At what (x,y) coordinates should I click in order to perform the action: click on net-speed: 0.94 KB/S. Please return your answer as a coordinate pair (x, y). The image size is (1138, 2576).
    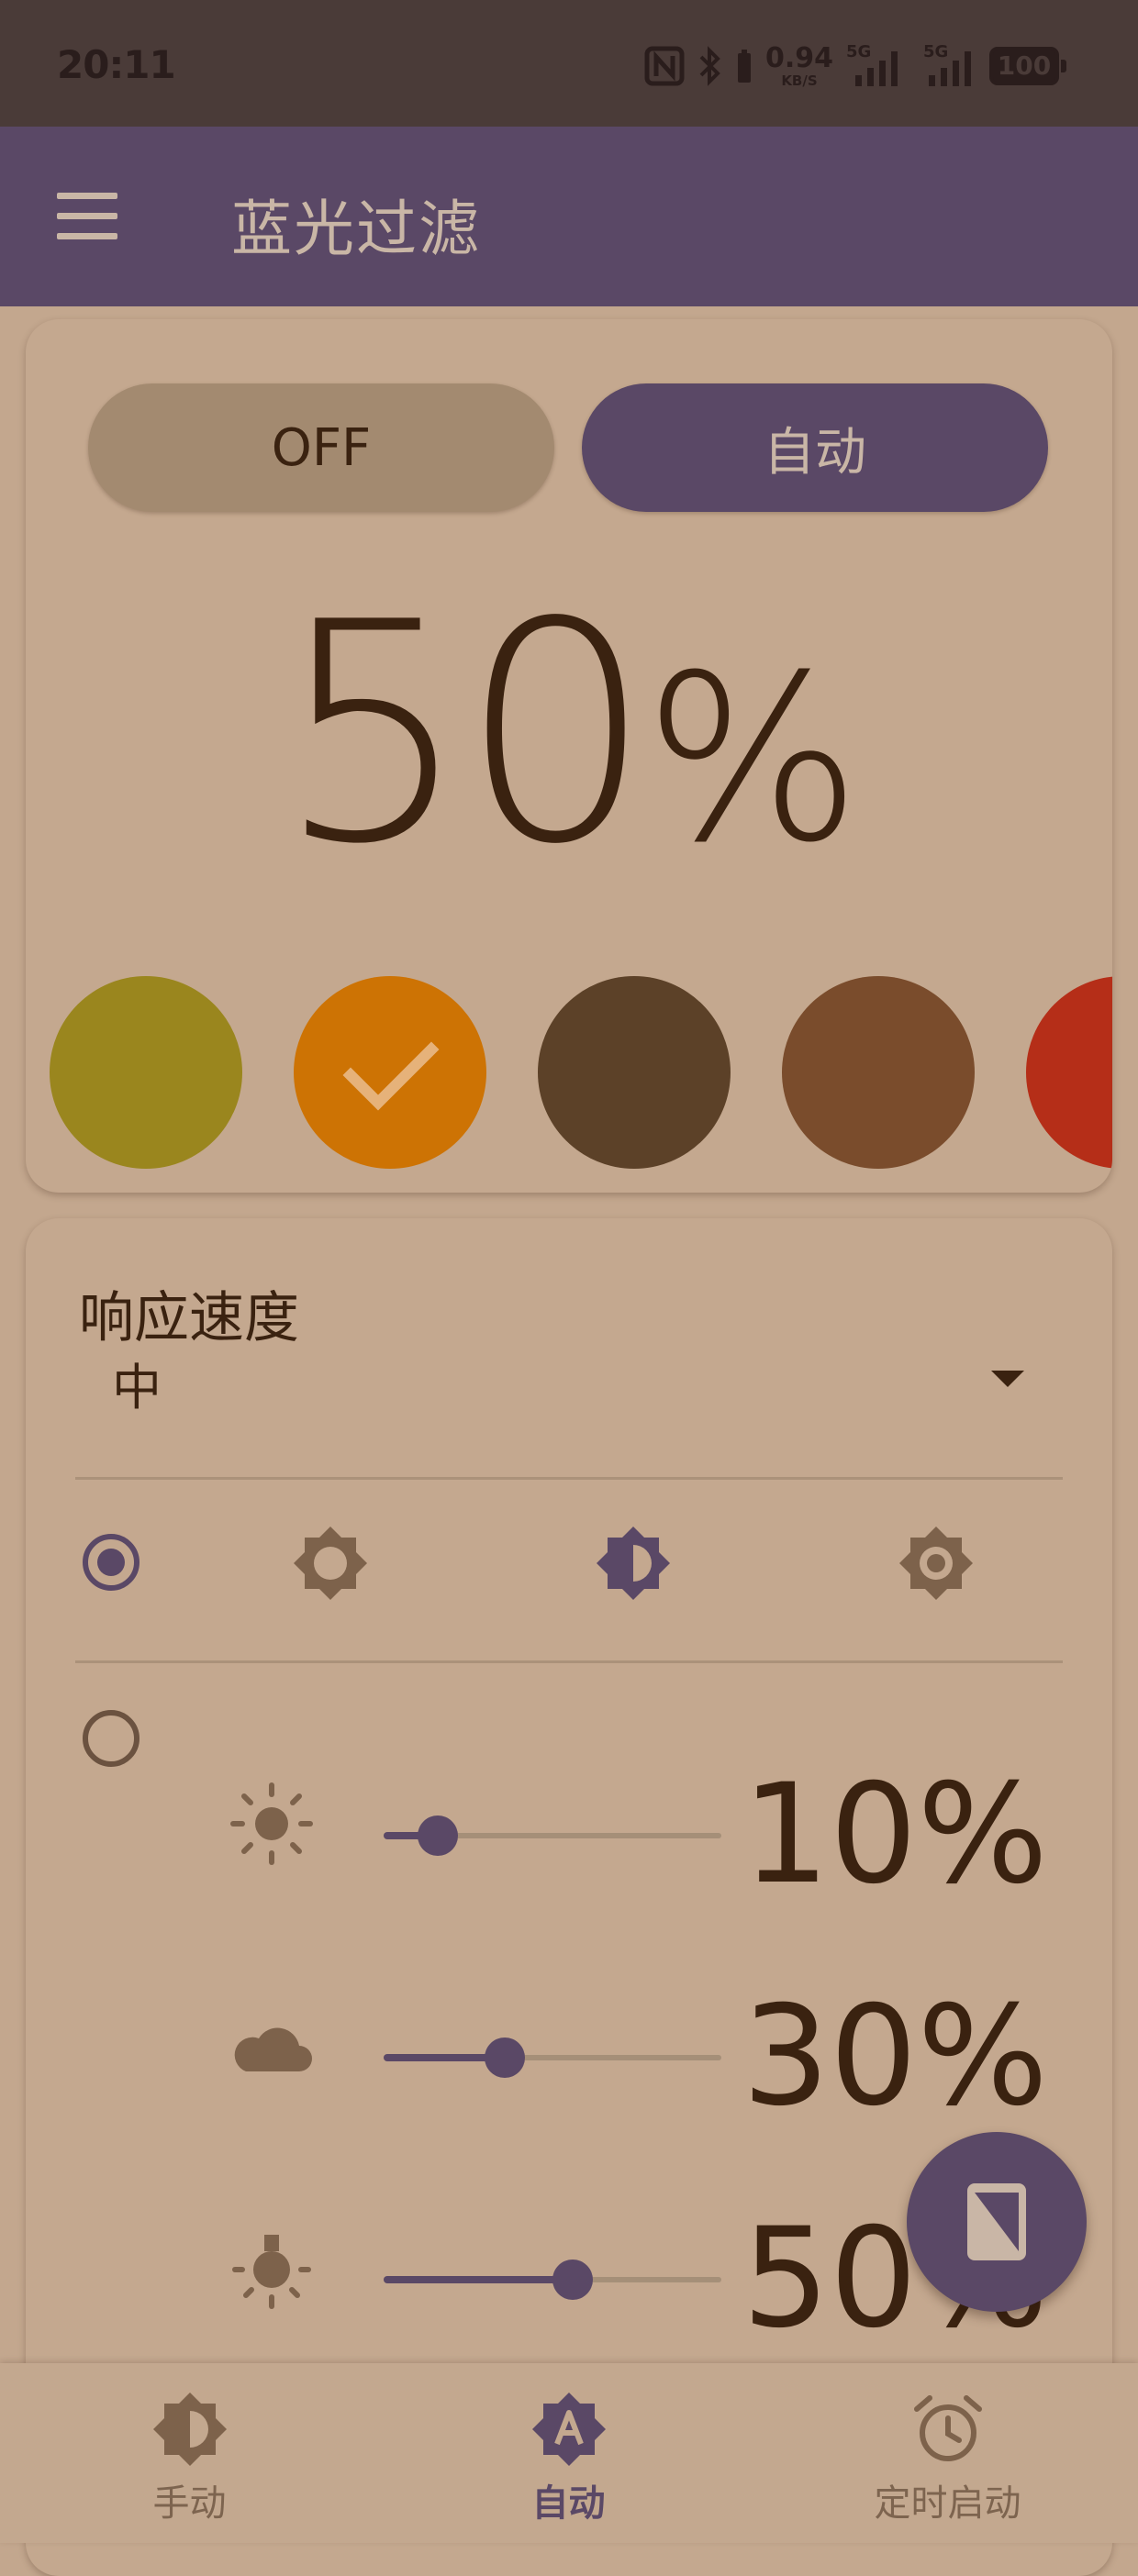
    Looking at the image, I should click on (798, 65).